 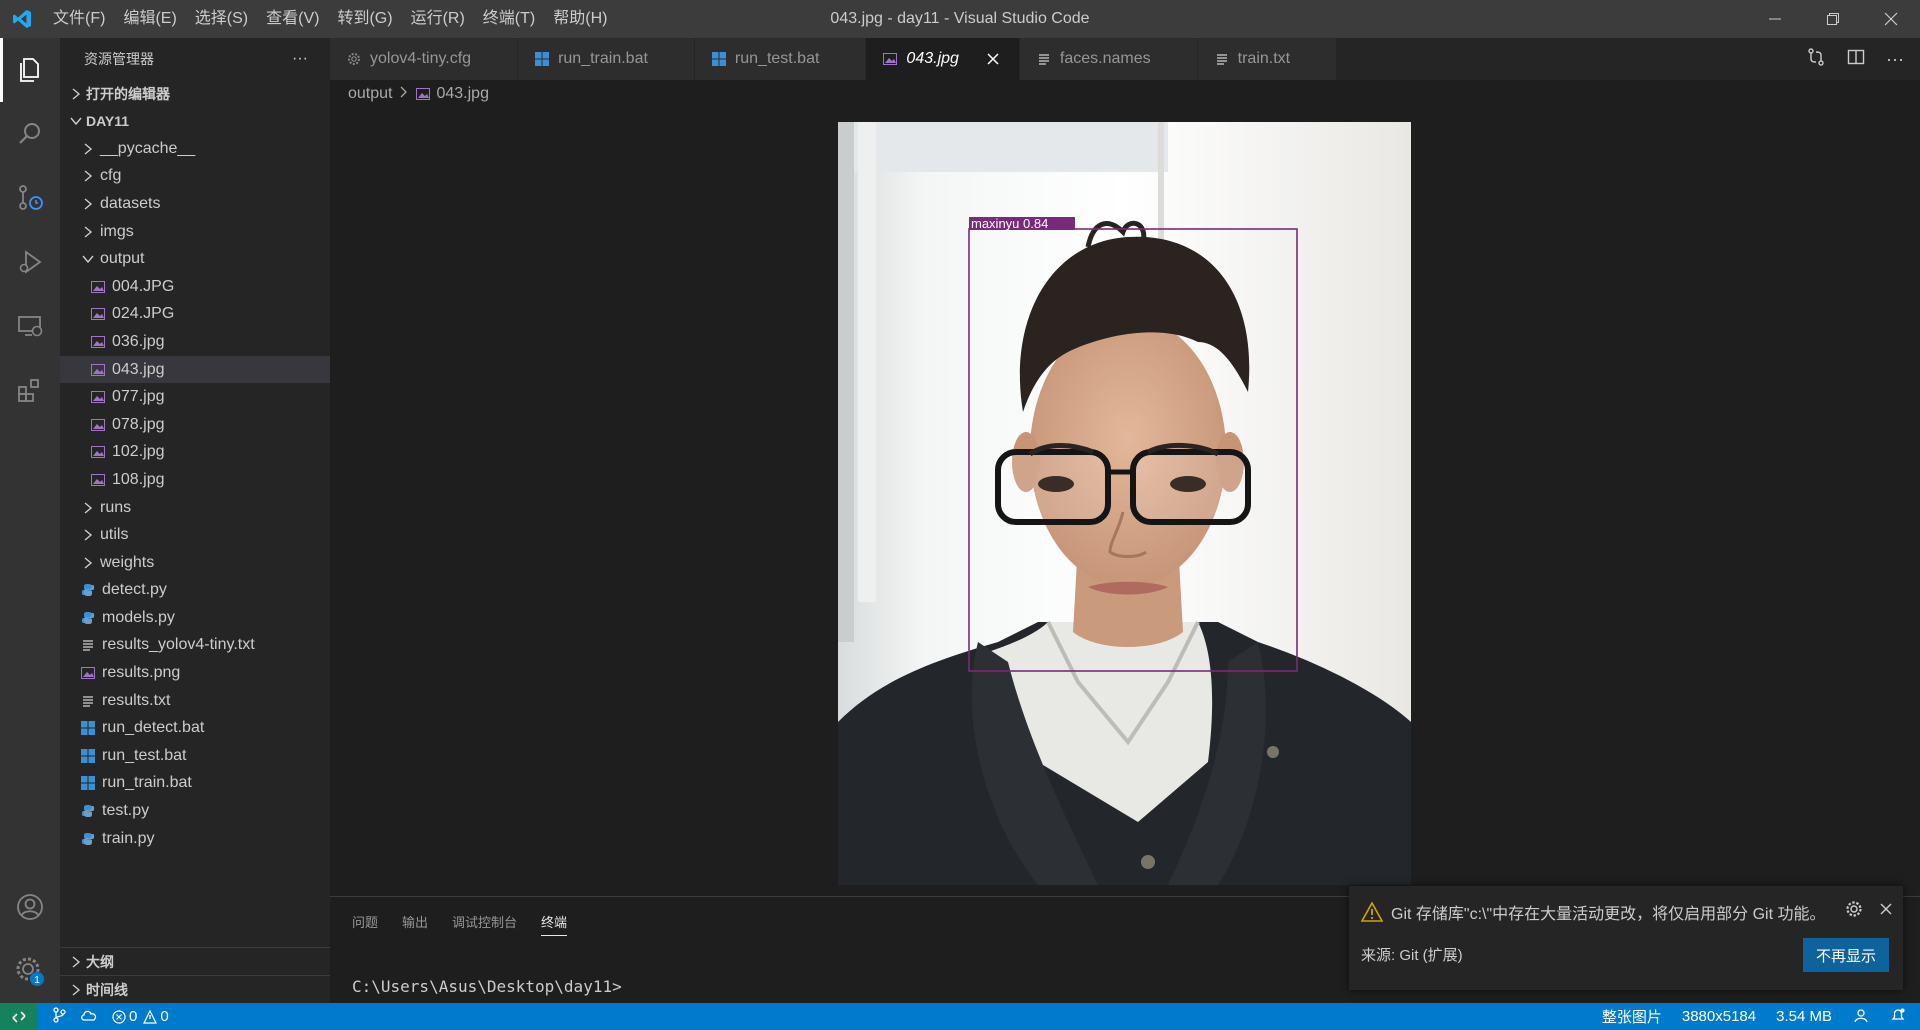 I want to click on file-item: 078.jpg, so click(x=195, y=425).